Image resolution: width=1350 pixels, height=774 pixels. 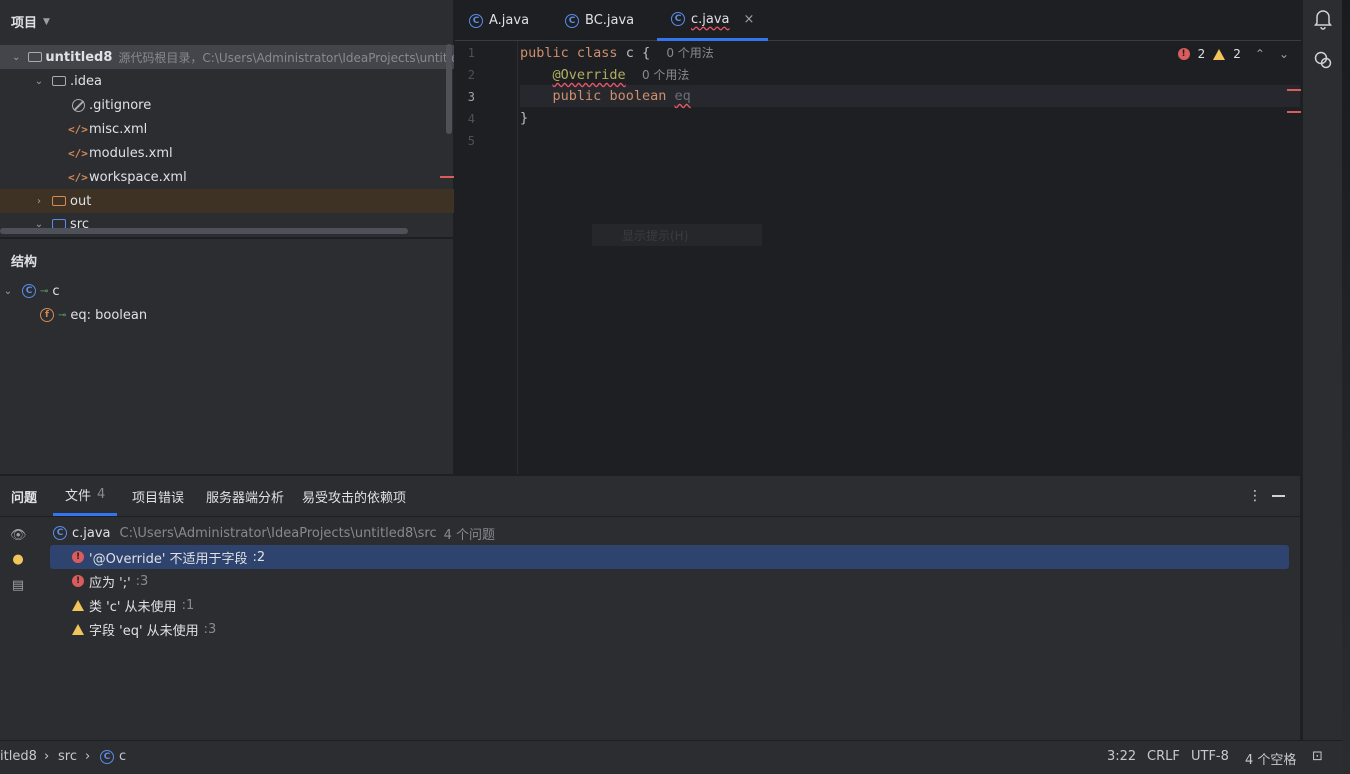 I want to click on file-encoding: UTF-8, so click(x=1210, y=756).